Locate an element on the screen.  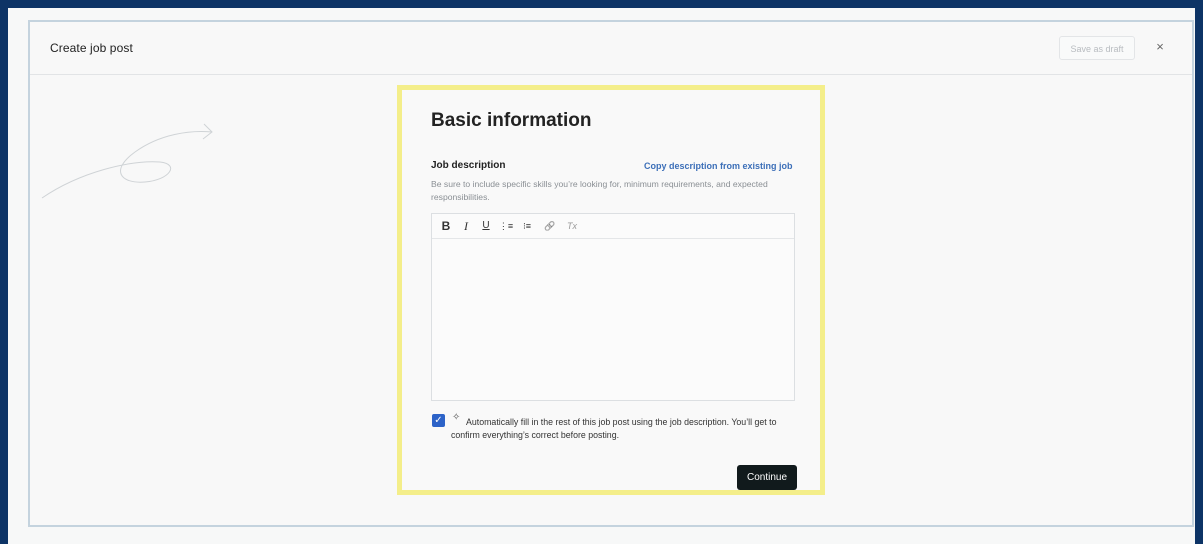
continue-button: Continue is located at coordinates (767, 477).